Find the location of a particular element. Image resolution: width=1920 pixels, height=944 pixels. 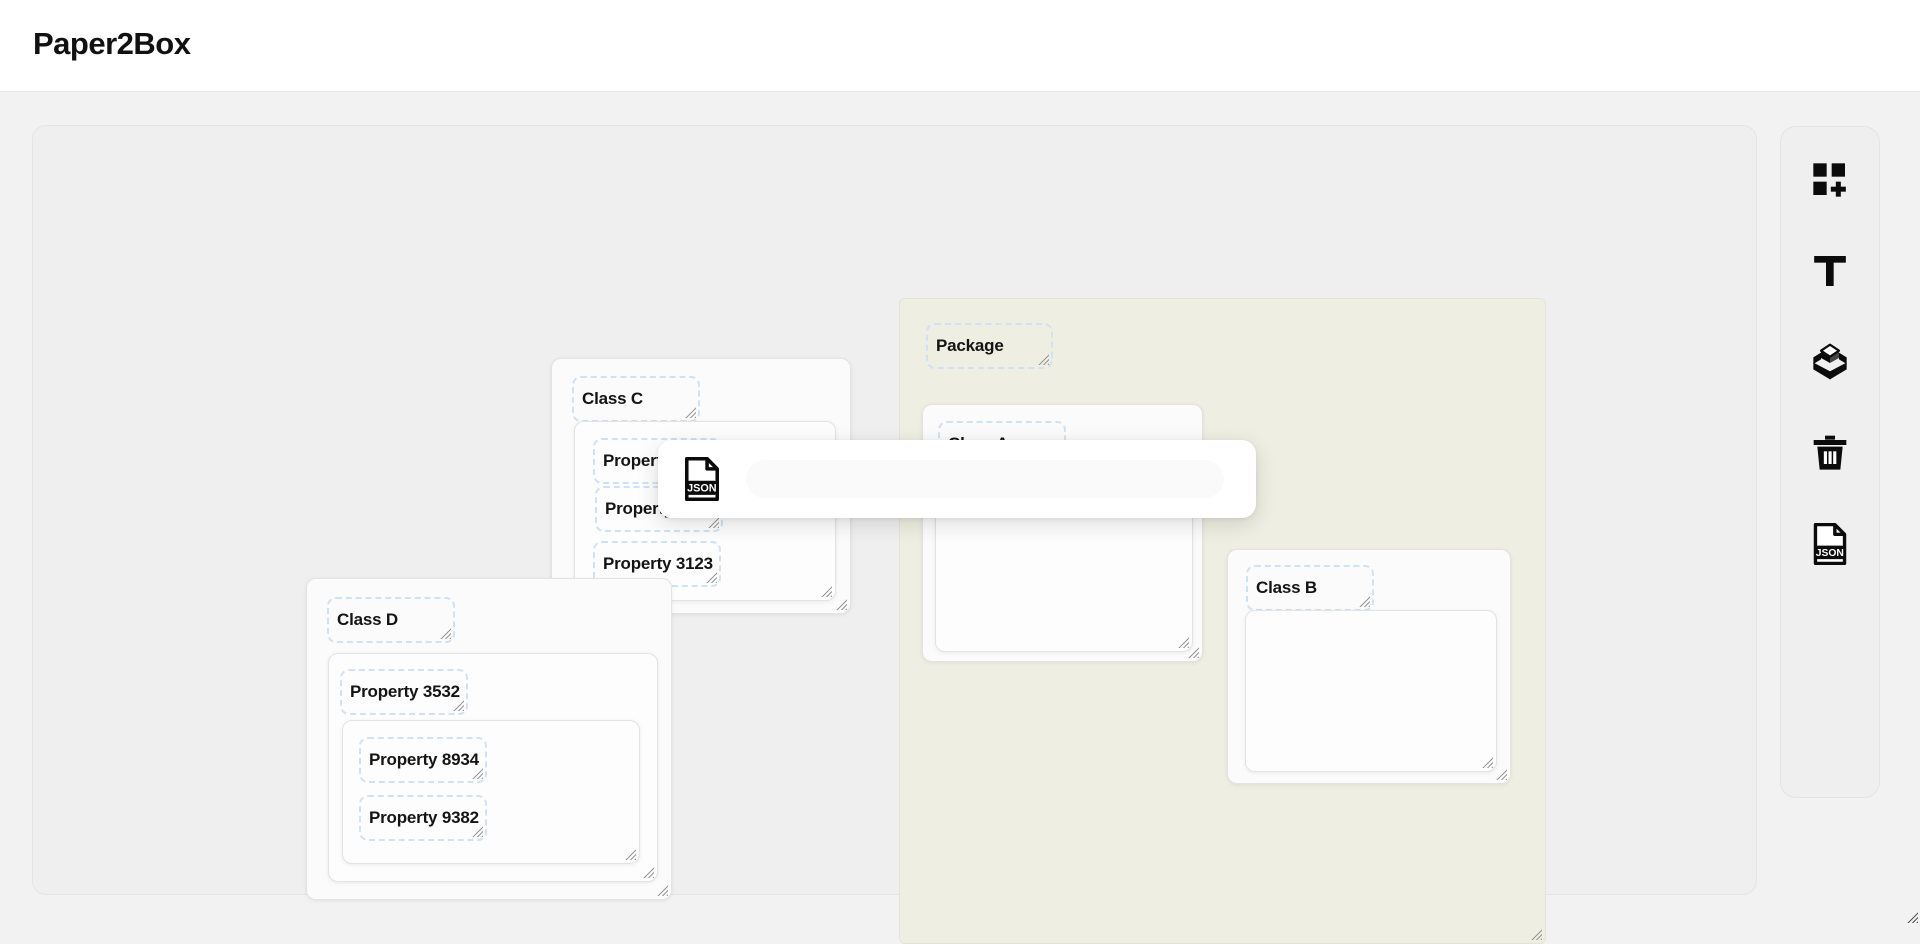

property-text-prop-8934: Property 8934 is located at coordinates (424, 760).